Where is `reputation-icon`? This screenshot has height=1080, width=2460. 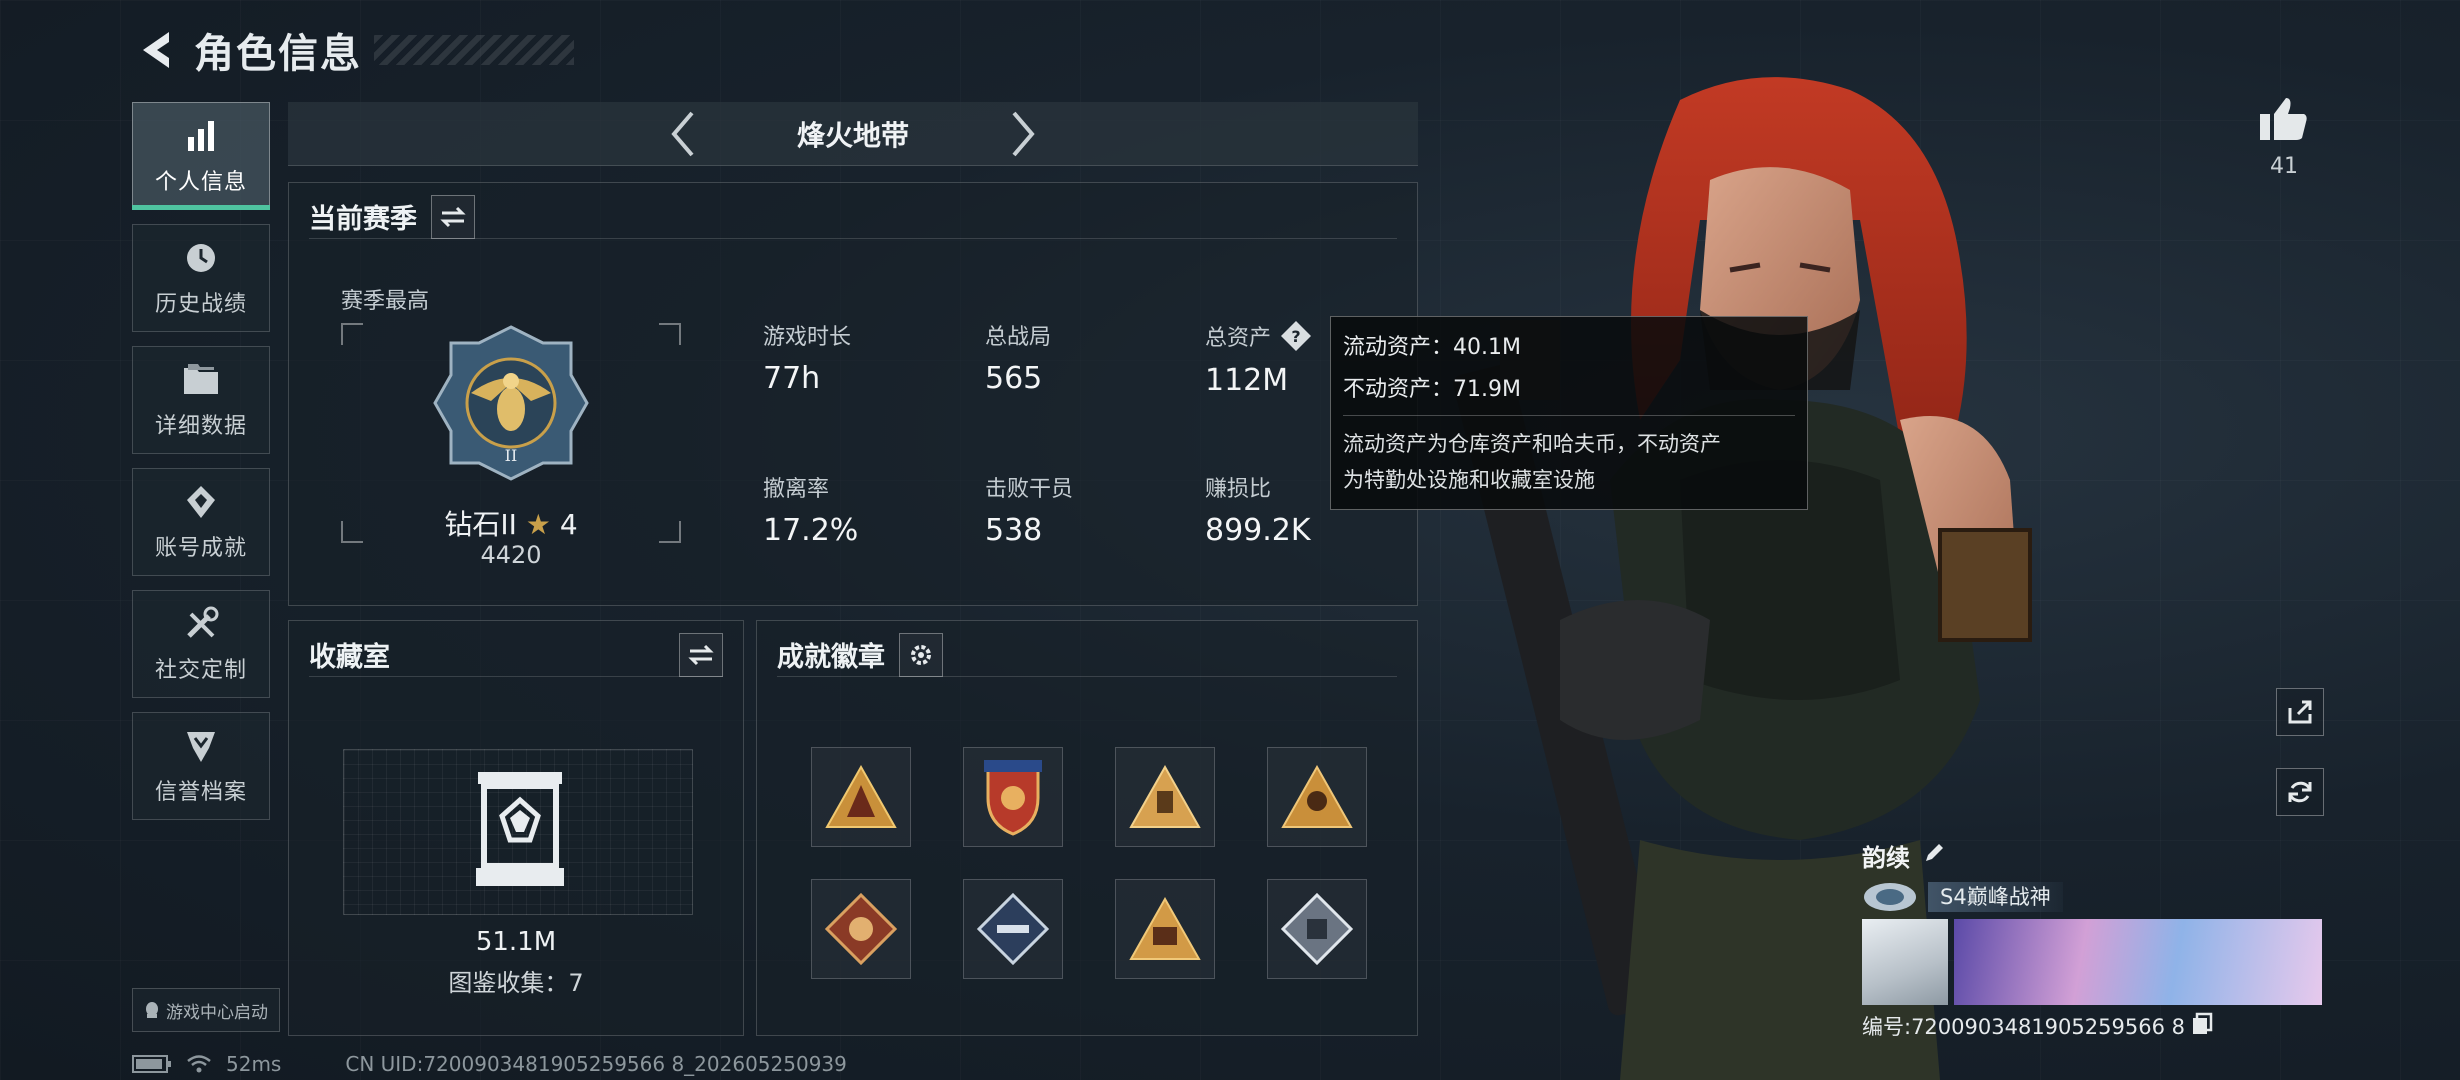 reputation-icon is located at coordinates (201, 746).